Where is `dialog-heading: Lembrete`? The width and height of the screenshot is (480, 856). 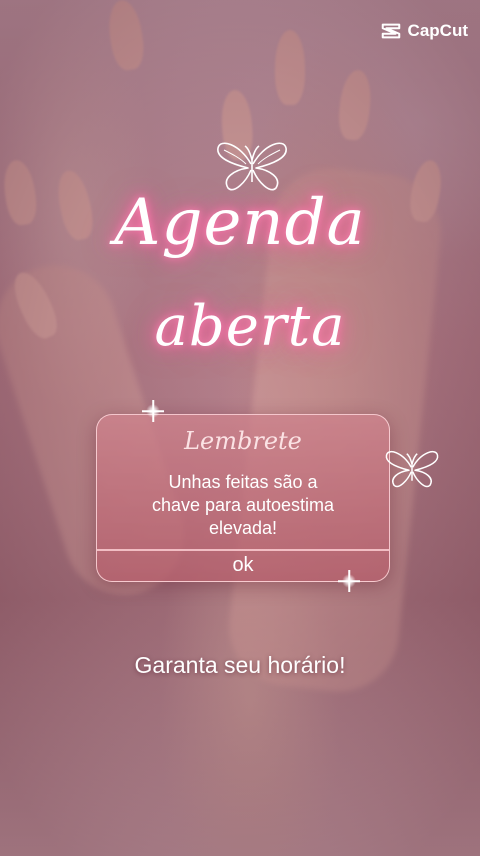
dialog-heading: Lembrete is located at coordinates (243, 441).